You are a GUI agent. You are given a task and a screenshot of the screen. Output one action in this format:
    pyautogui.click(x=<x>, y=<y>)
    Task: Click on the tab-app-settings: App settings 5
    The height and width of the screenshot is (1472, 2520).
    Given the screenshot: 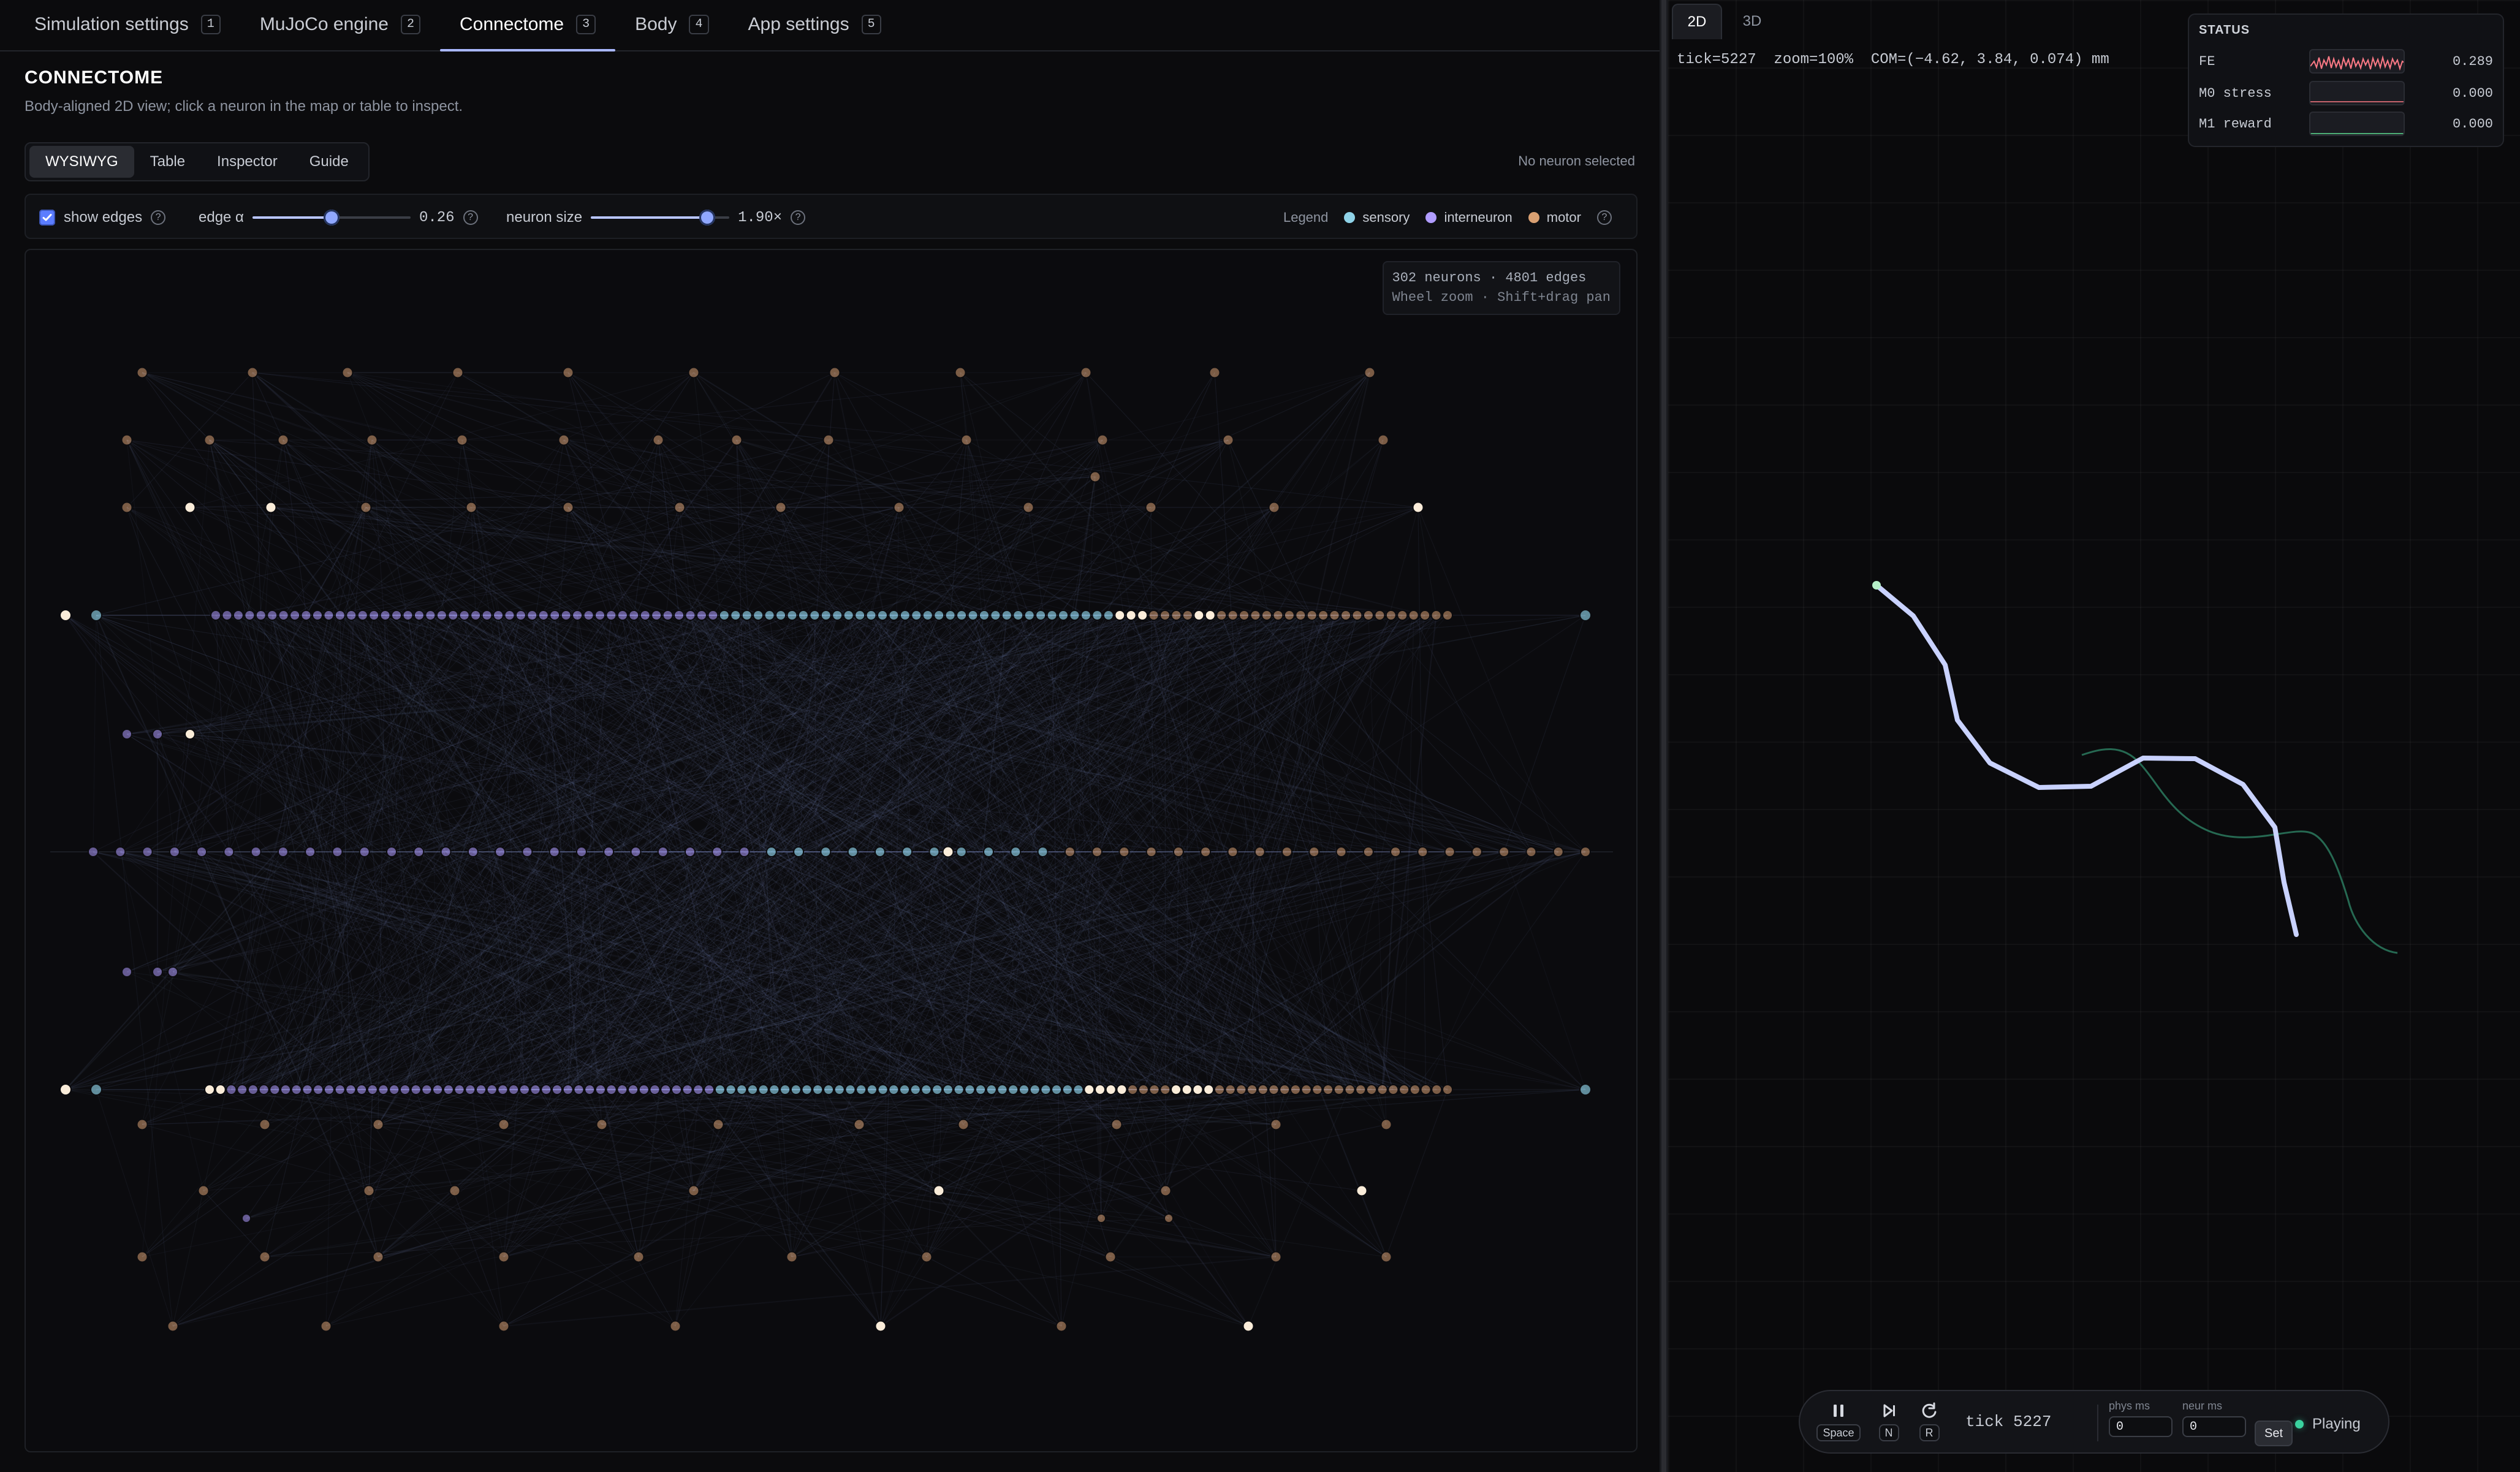 What is the action you would take?
    pyautogui.click(x=815, y=25)
    